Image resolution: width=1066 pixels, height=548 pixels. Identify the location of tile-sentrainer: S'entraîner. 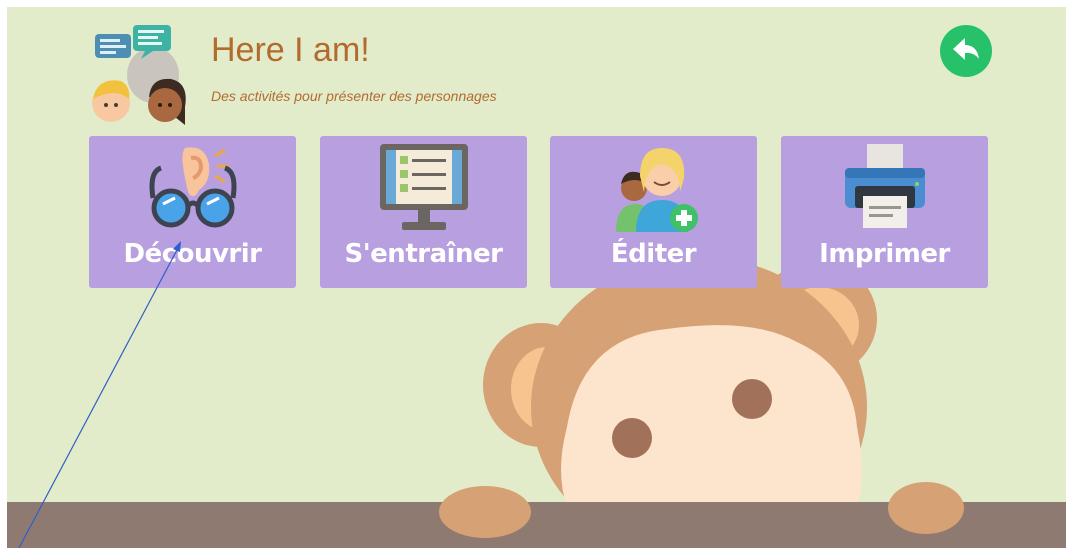
(423, 212).